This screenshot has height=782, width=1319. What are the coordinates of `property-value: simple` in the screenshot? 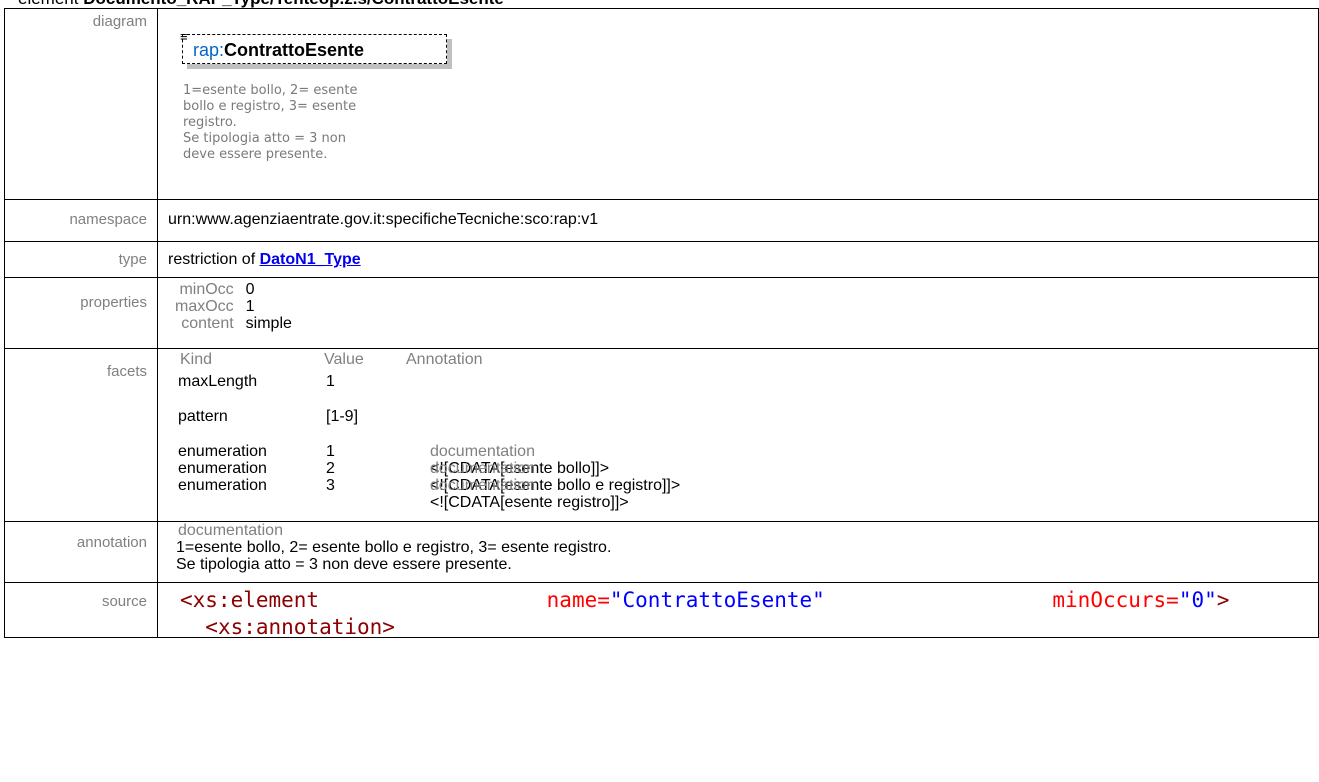 It's located at (268, 323).